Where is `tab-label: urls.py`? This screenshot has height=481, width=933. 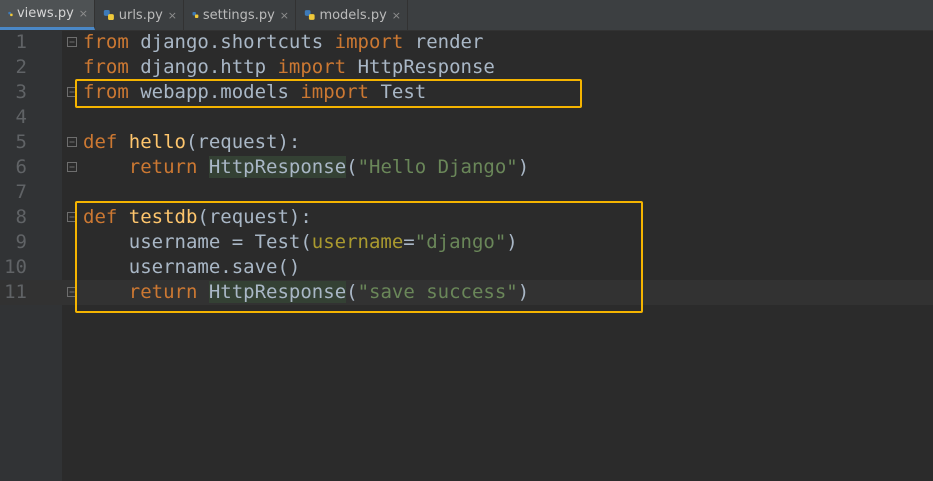 tab-label: urls.py is located at coordinates (140, 15).